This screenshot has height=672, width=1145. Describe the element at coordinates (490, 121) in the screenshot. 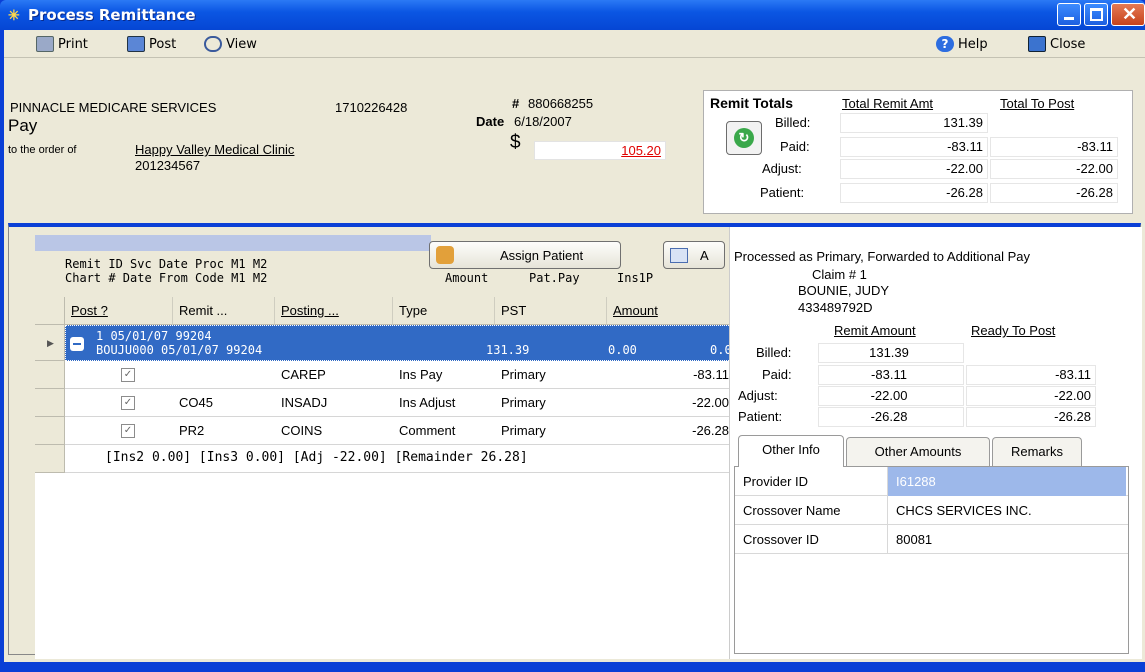

I see `date-label: Date` at that location.